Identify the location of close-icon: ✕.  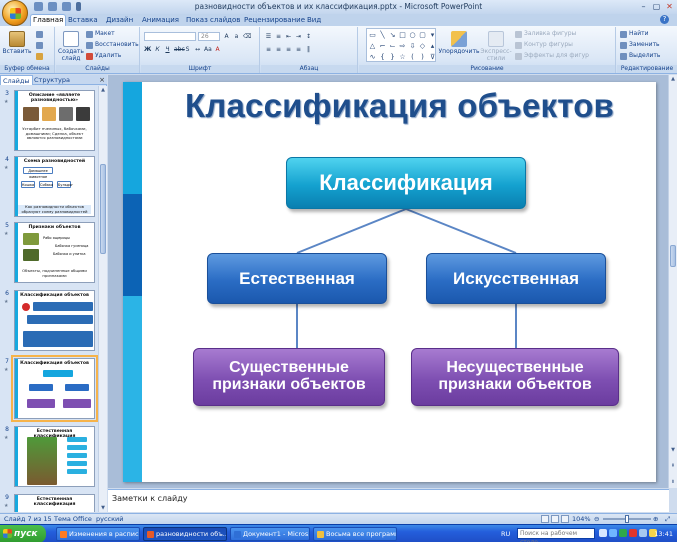
(669, 6).